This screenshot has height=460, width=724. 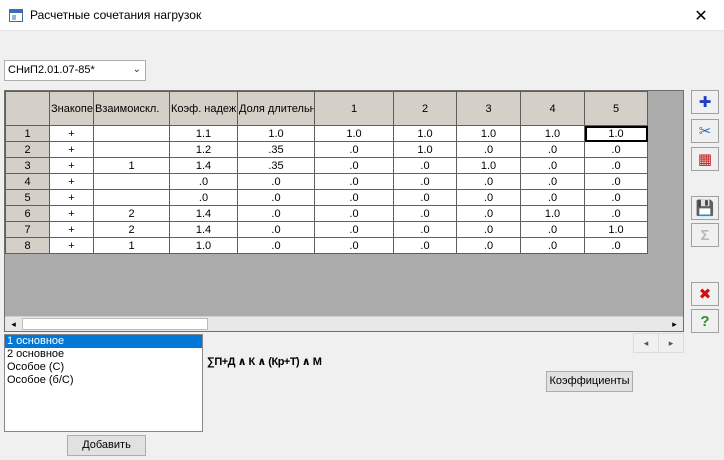 What do you see at coordinates (137, 69) in the screenshot?
I see `chevron-down-icon: ⌄` at bounding box center [137, 69].